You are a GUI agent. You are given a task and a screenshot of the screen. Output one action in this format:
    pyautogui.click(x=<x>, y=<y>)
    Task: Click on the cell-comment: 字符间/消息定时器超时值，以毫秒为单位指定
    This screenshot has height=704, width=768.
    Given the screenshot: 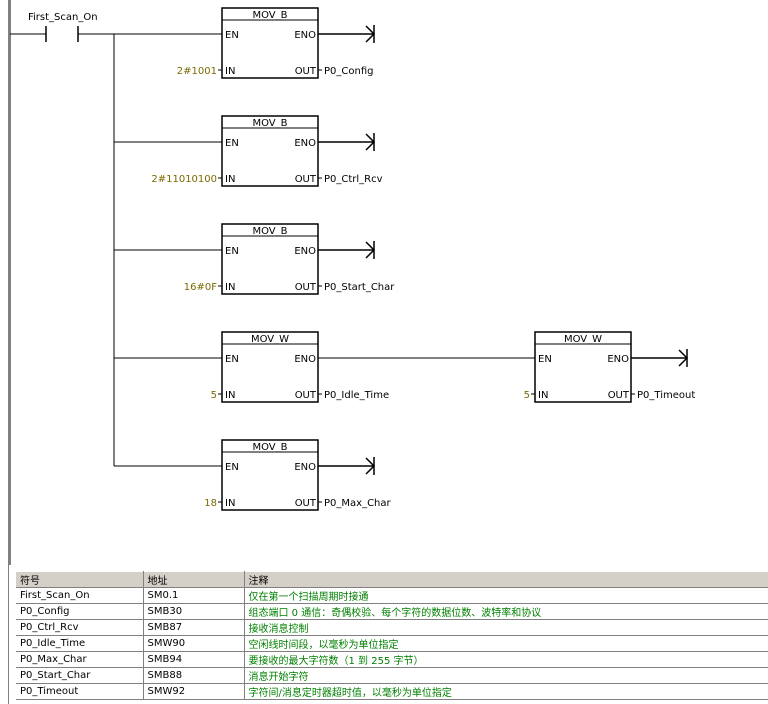 What is the action you would take?
    pyautogui.click(x=506, y=691)
    